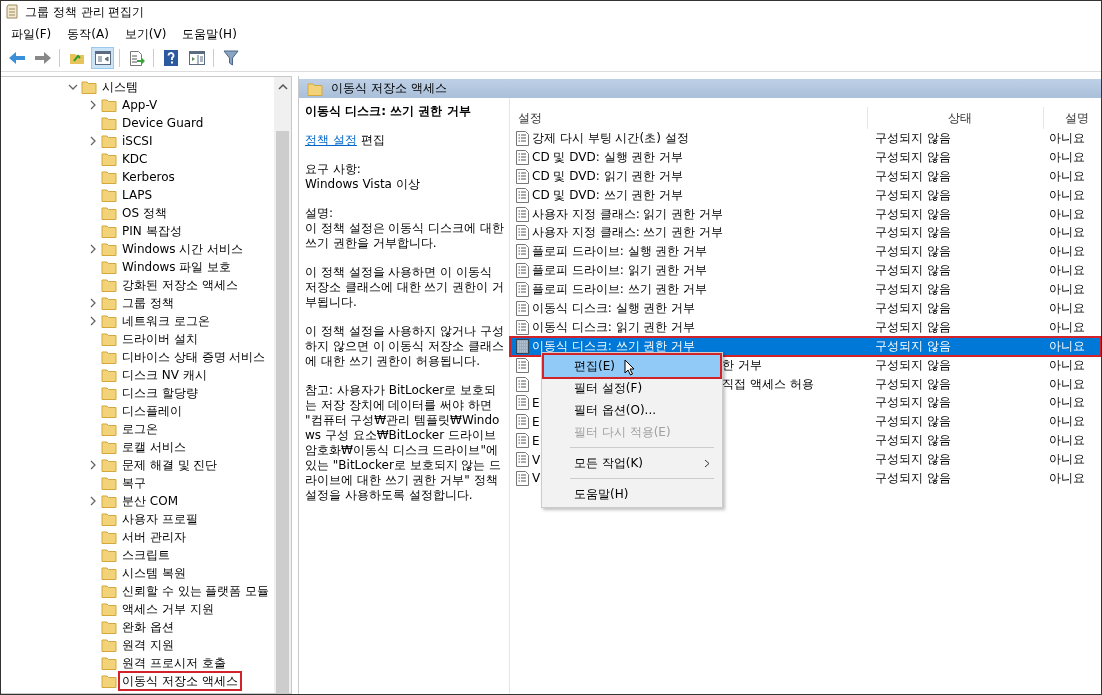 Image resolution: width=1102 pixels, height=695 pixels. I want to click on tree-item: LAPS, so click(137, 195).